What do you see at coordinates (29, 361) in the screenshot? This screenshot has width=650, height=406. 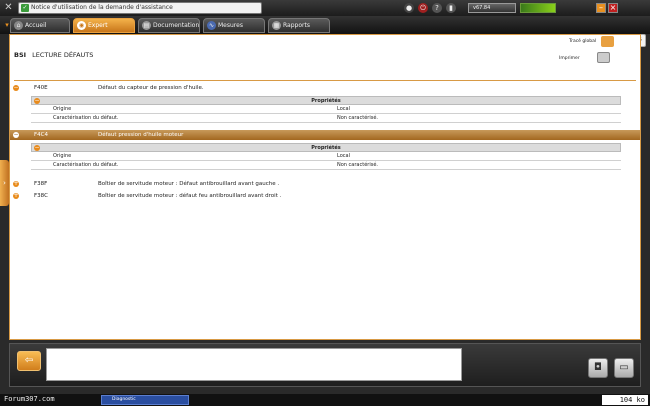 I see `back-button: ⇦` at bounding box center [29, 361].